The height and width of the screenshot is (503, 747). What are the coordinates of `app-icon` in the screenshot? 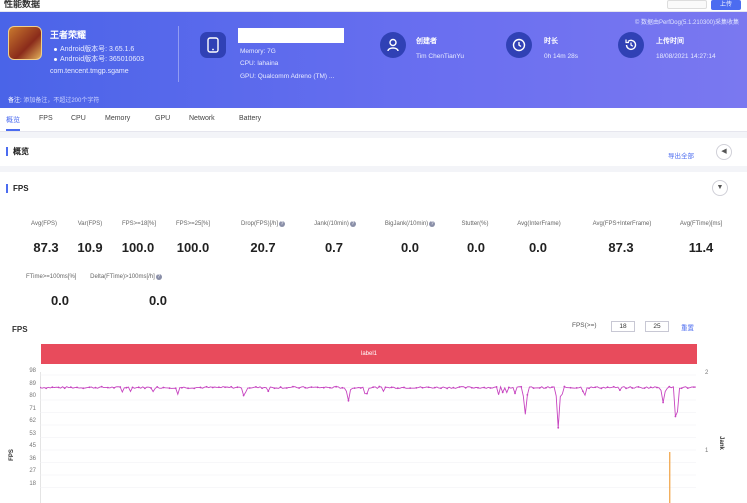 It's located at (25, 43).